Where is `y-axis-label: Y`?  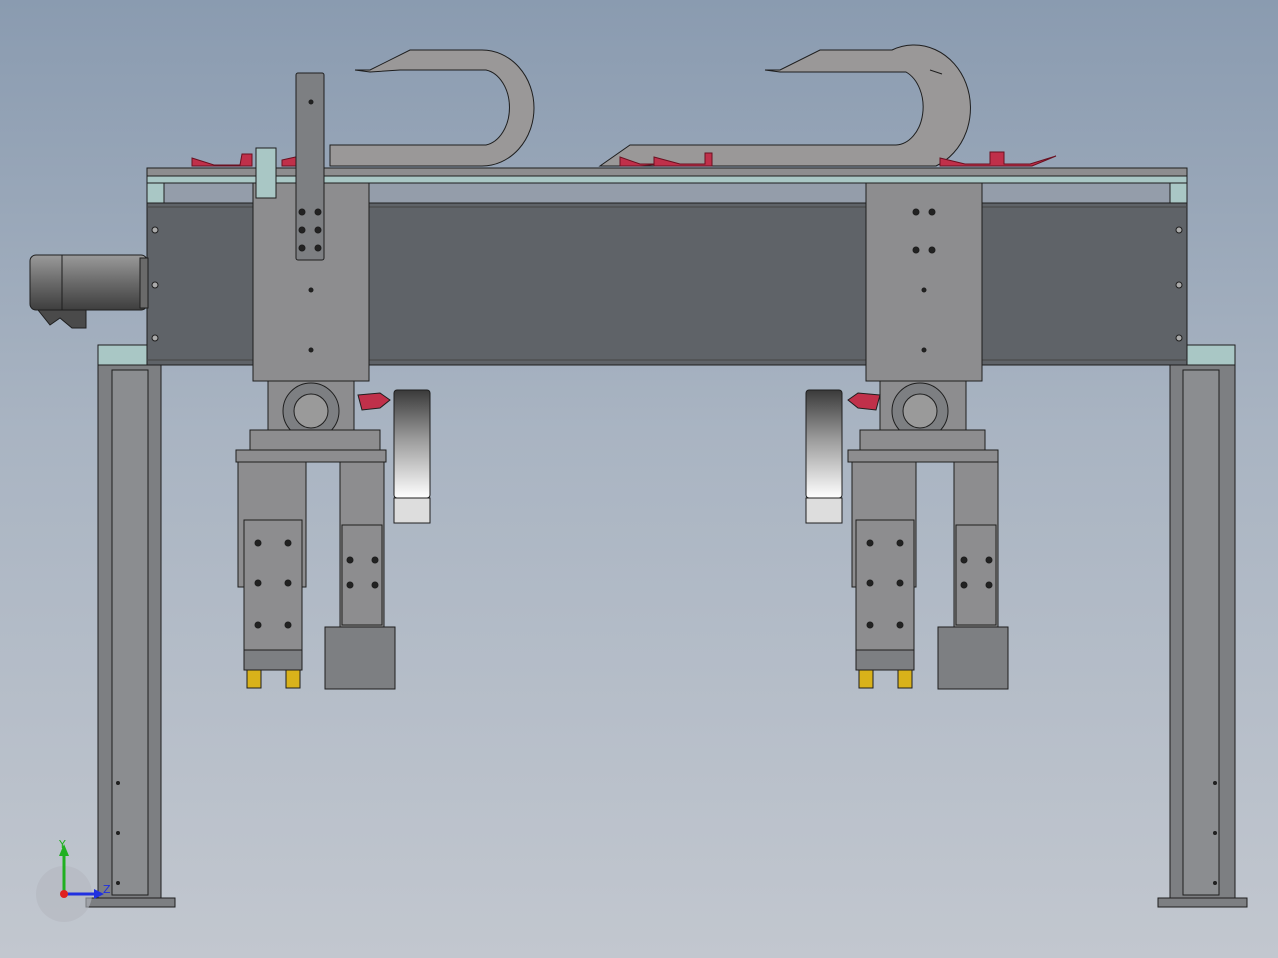
y-axis-label: Y is located at coordinates (62, 844).